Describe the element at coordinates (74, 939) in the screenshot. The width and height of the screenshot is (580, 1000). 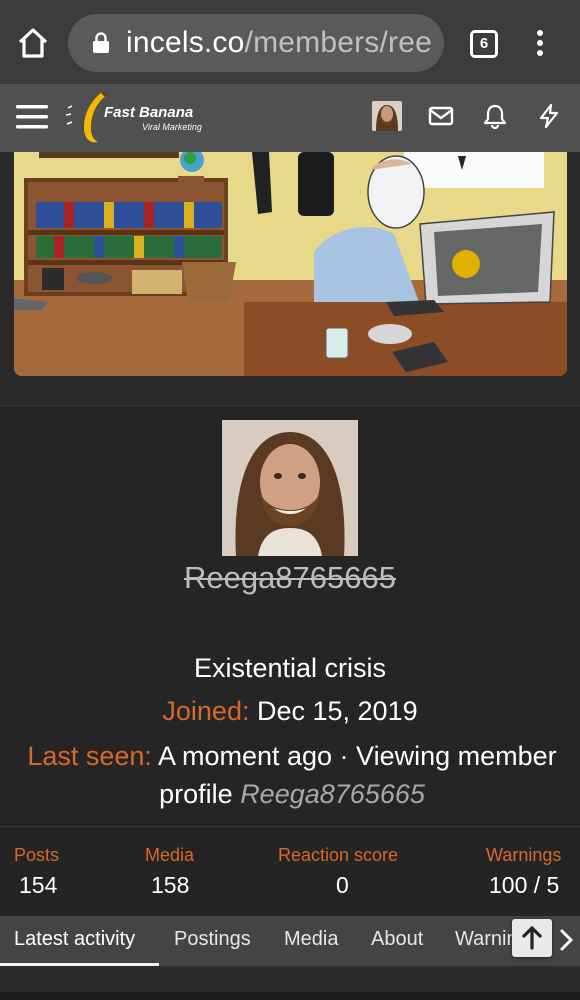
I see `tab-latest-activity: Latest activity` at that location.